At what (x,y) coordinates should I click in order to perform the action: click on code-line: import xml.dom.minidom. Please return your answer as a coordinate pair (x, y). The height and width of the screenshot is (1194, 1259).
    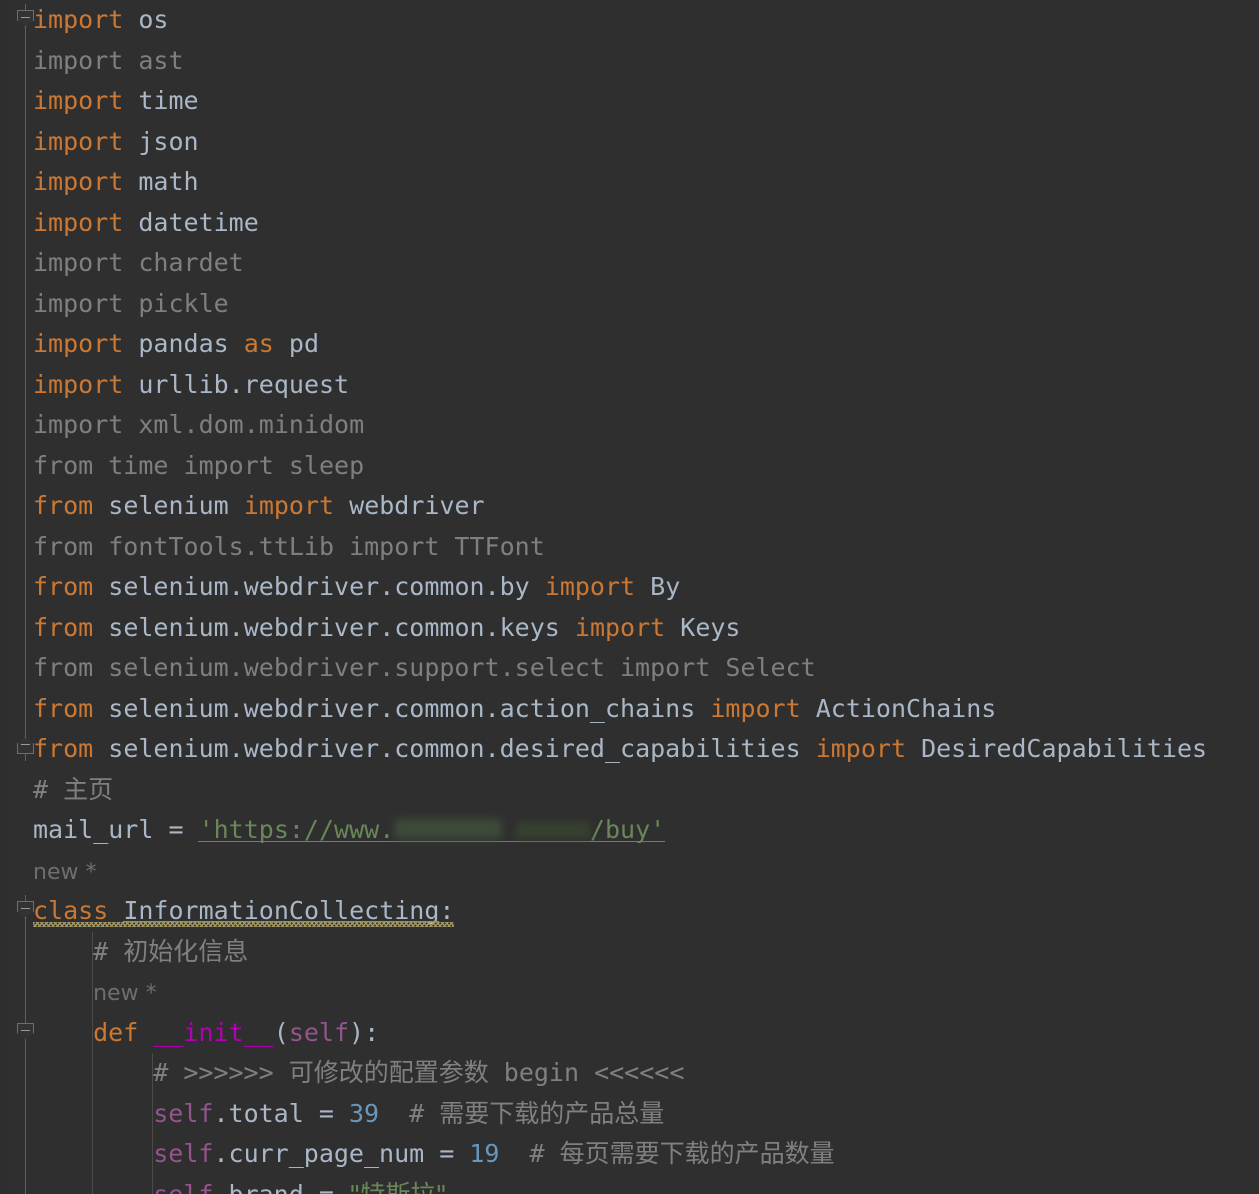
    Looking at the image, I should click on (198, 425).